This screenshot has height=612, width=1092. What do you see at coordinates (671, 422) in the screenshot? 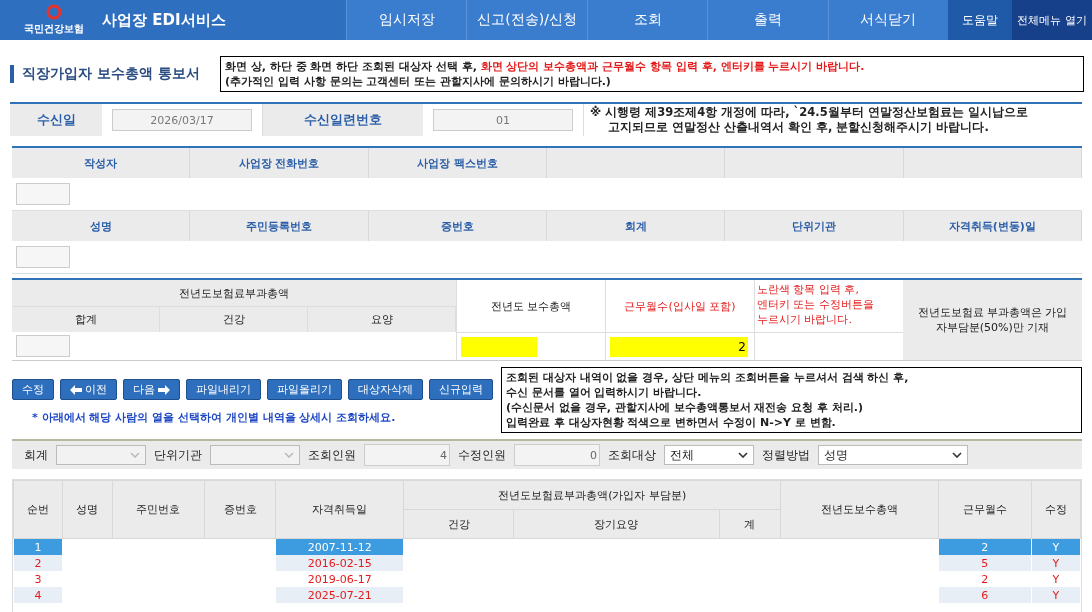
I see `notice-text: 입력완료 후 대상자현황 적색으로 변하면서 수정이 N->Y 로 변함.` at bounding box center [671, 422].